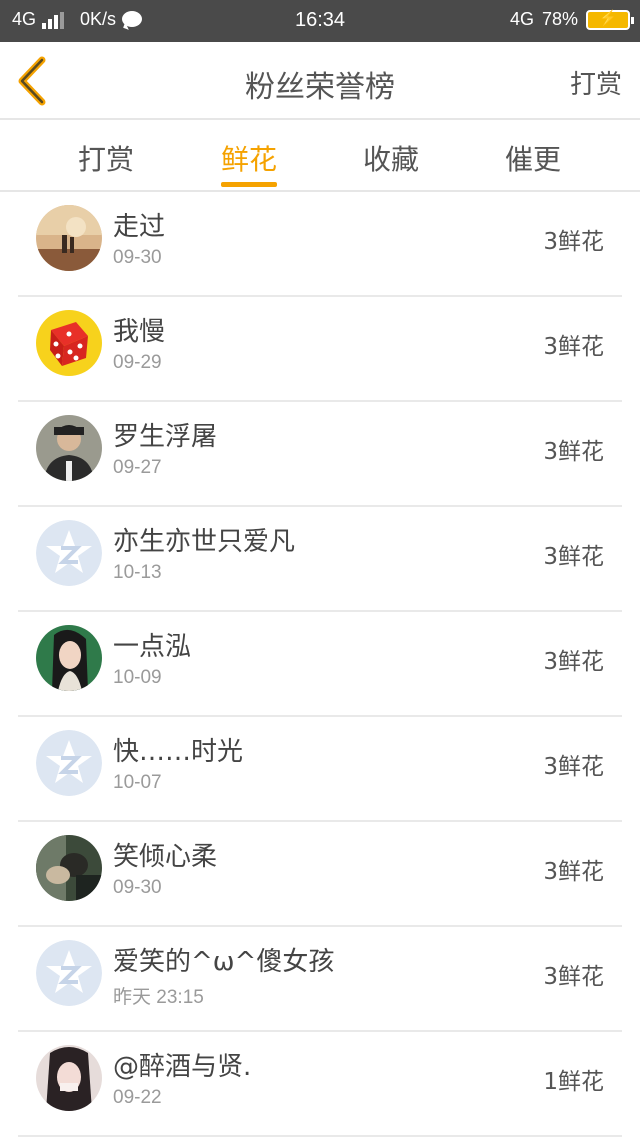 This screenshot has height=1138, width=640. What do you see at coordinates (158, 997) in the screenshot?
I see `gift-date: 昨天 23:15` at bounding box center [158, 997].